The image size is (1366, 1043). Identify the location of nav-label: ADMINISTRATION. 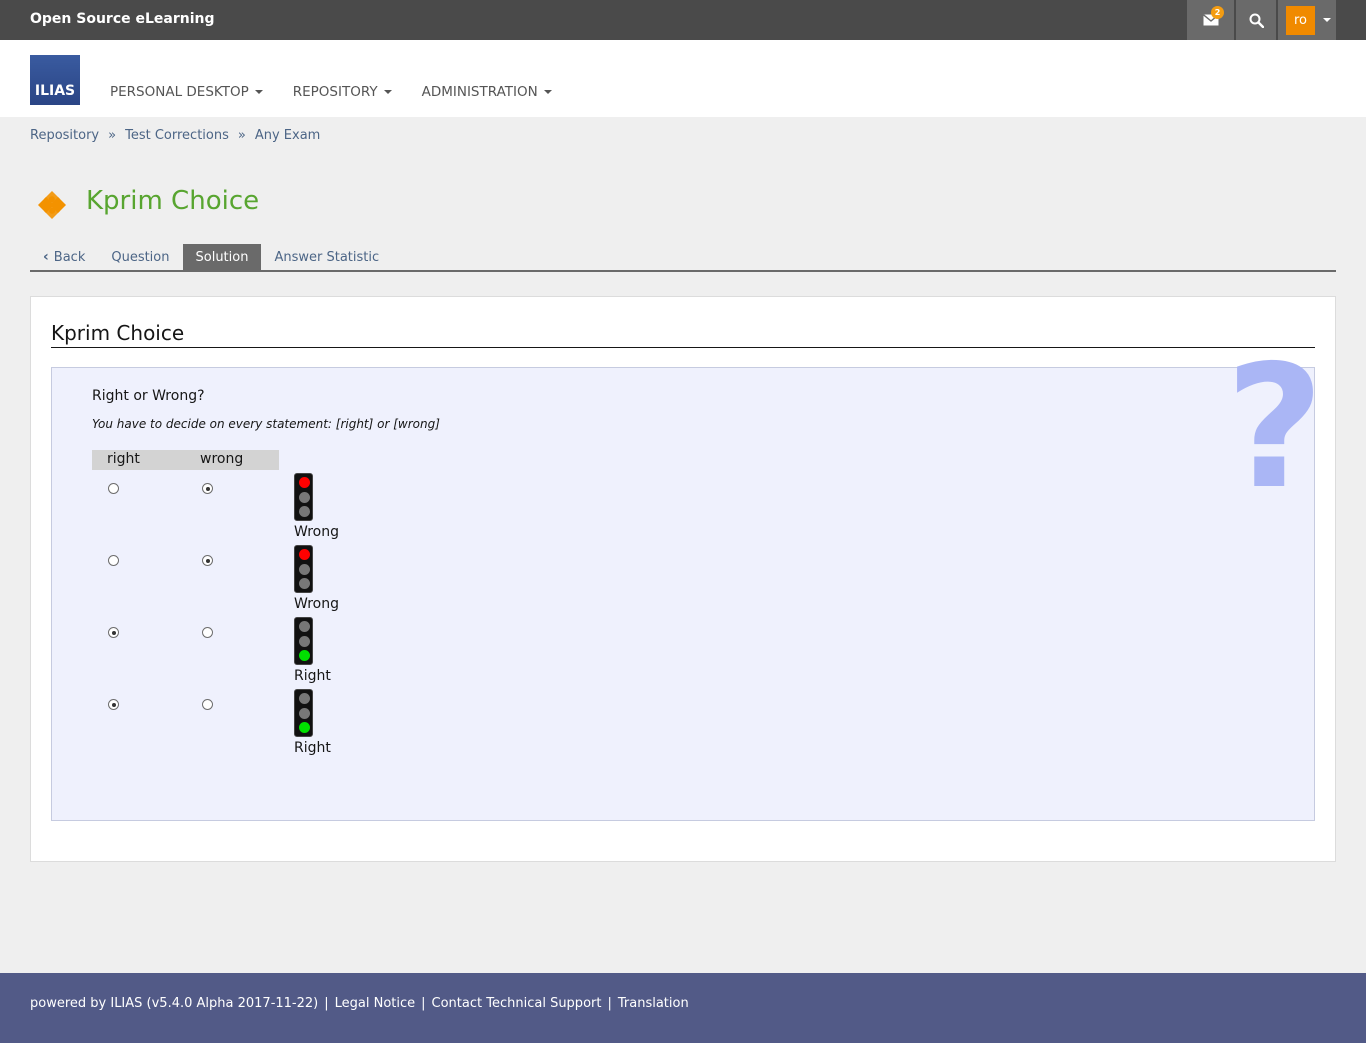
(479, 92).